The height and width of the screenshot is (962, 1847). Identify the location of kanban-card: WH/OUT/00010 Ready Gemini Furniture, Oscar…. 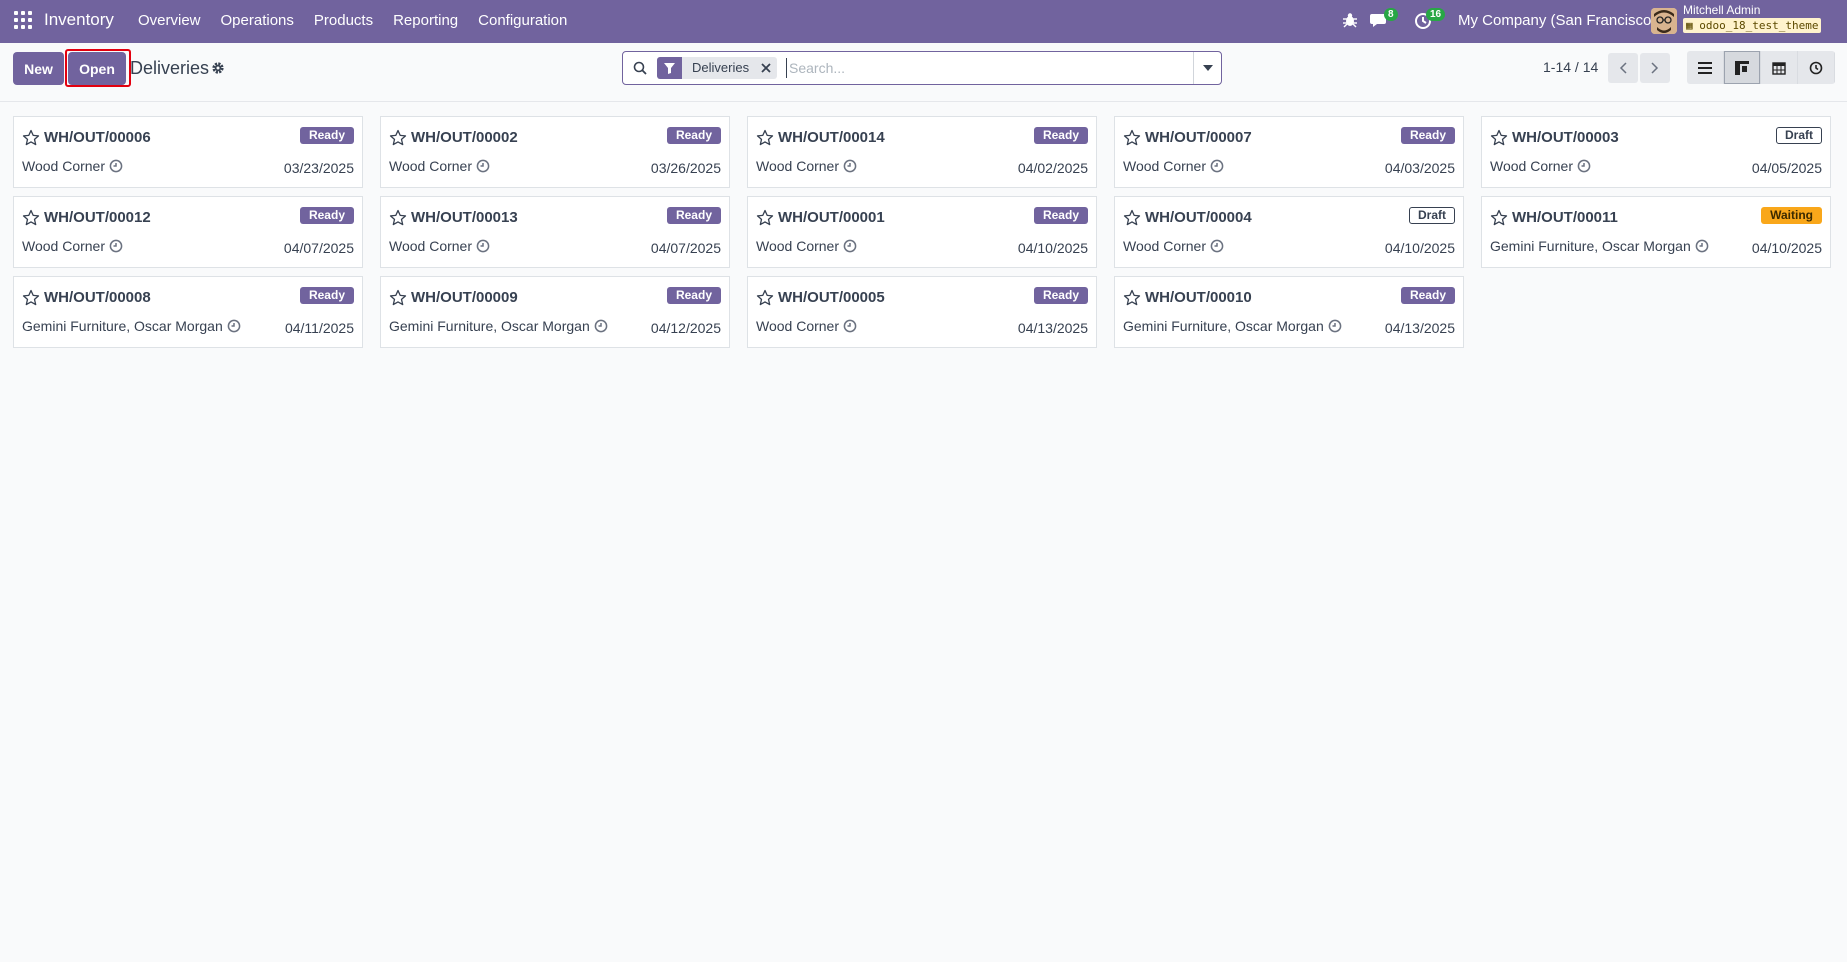
(1289, 312).